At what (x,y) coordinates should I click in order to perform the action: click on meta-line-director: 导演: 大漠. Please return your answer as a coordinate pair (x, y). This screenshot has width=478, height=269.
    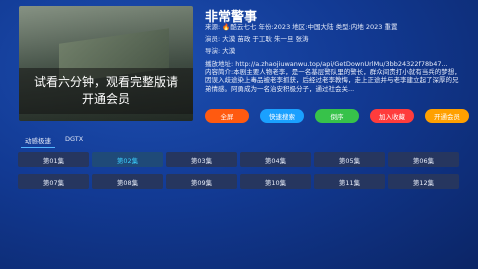
    Looking at the image, I should click on (220, 50).